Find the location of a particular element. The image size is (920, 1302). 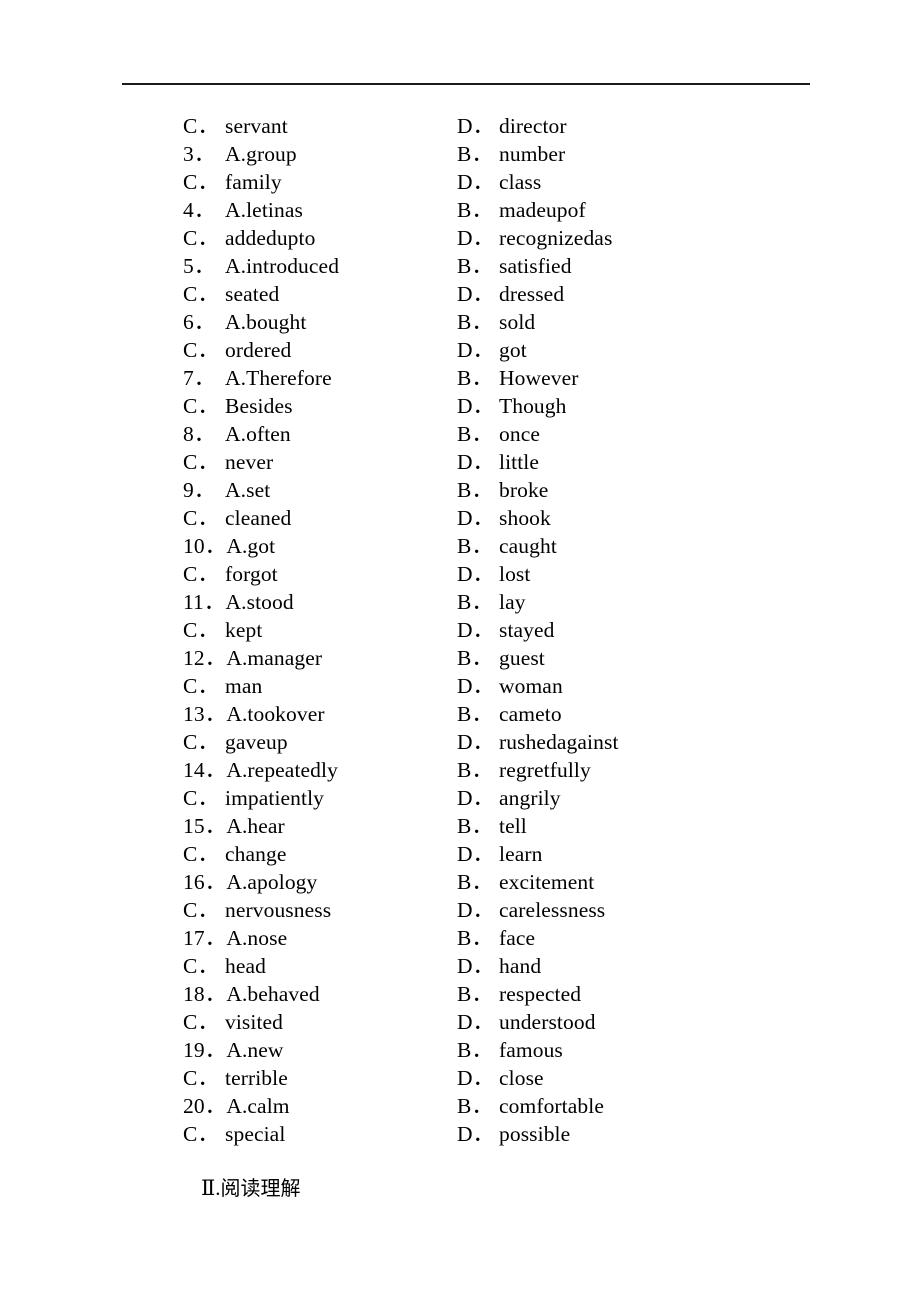

option-left-marker: 19． is located at coordinates (205, 1050).